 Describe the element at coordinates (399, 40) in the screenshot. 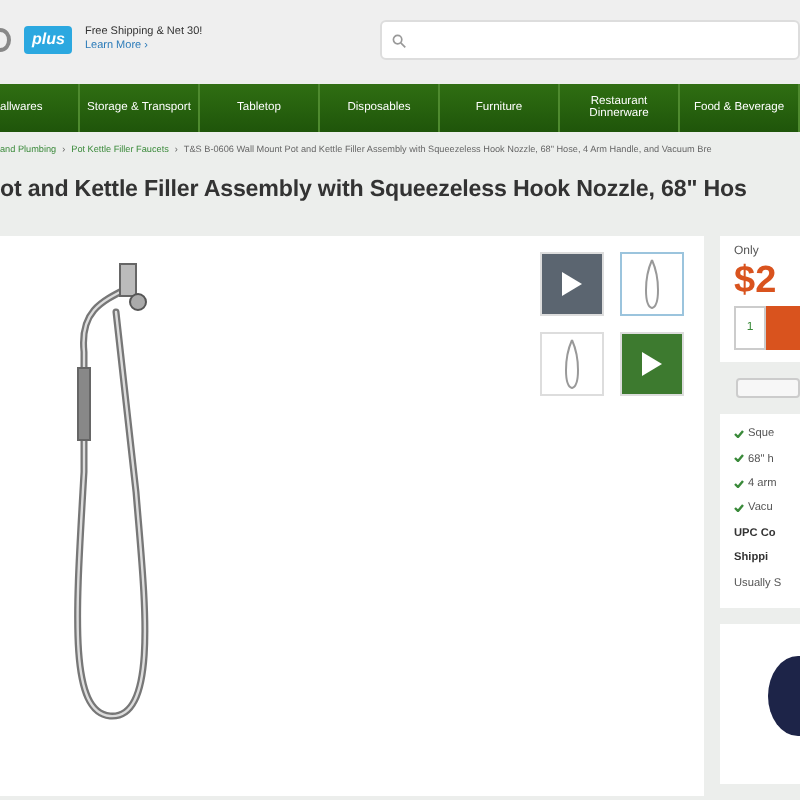

I see `search-icon` at that location.